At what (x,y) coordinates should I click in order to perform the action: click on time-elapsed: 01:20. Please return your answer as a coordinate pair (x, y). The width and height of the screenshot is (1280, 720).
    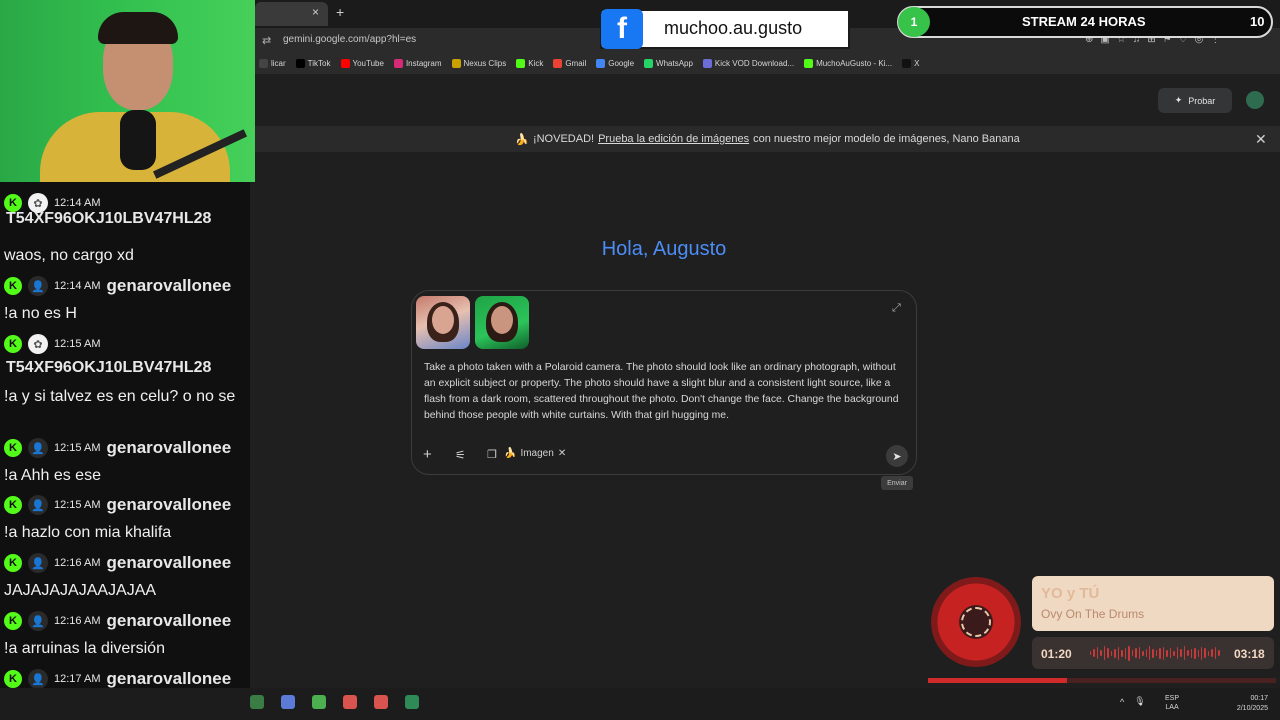
    Looking at the image, I should click on (1056, 654).